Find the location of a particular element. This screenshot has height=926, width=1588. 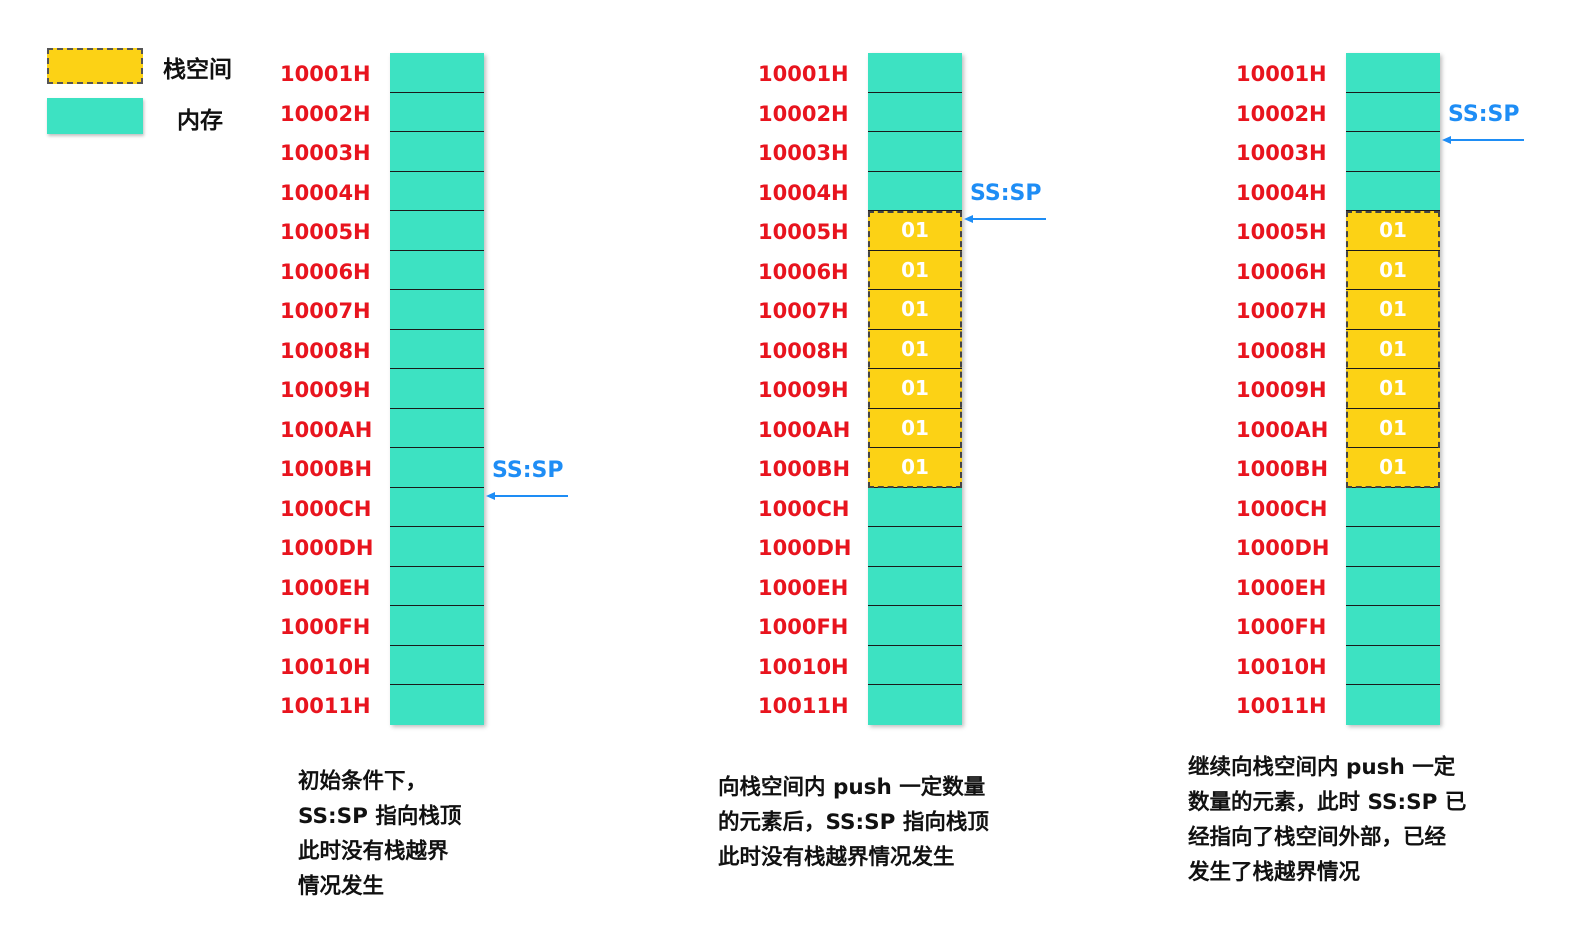

caption-line: 的元素后，SS:SP 指向栈顶 is located at coordinates (853, 822).